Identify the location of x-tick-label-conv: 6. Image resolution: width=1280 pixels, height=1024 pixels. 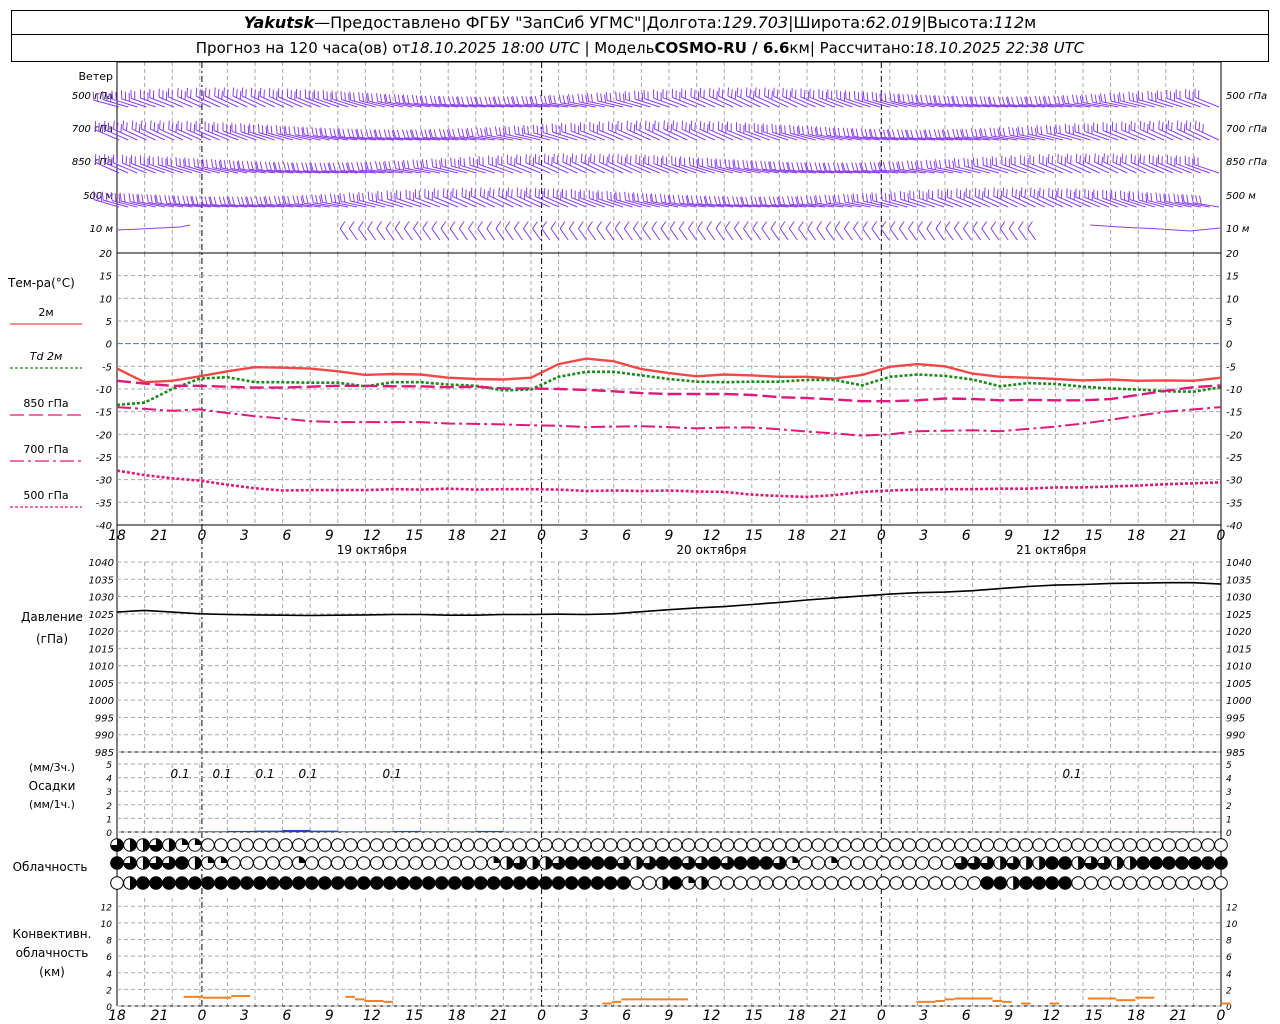
(286, 1016).